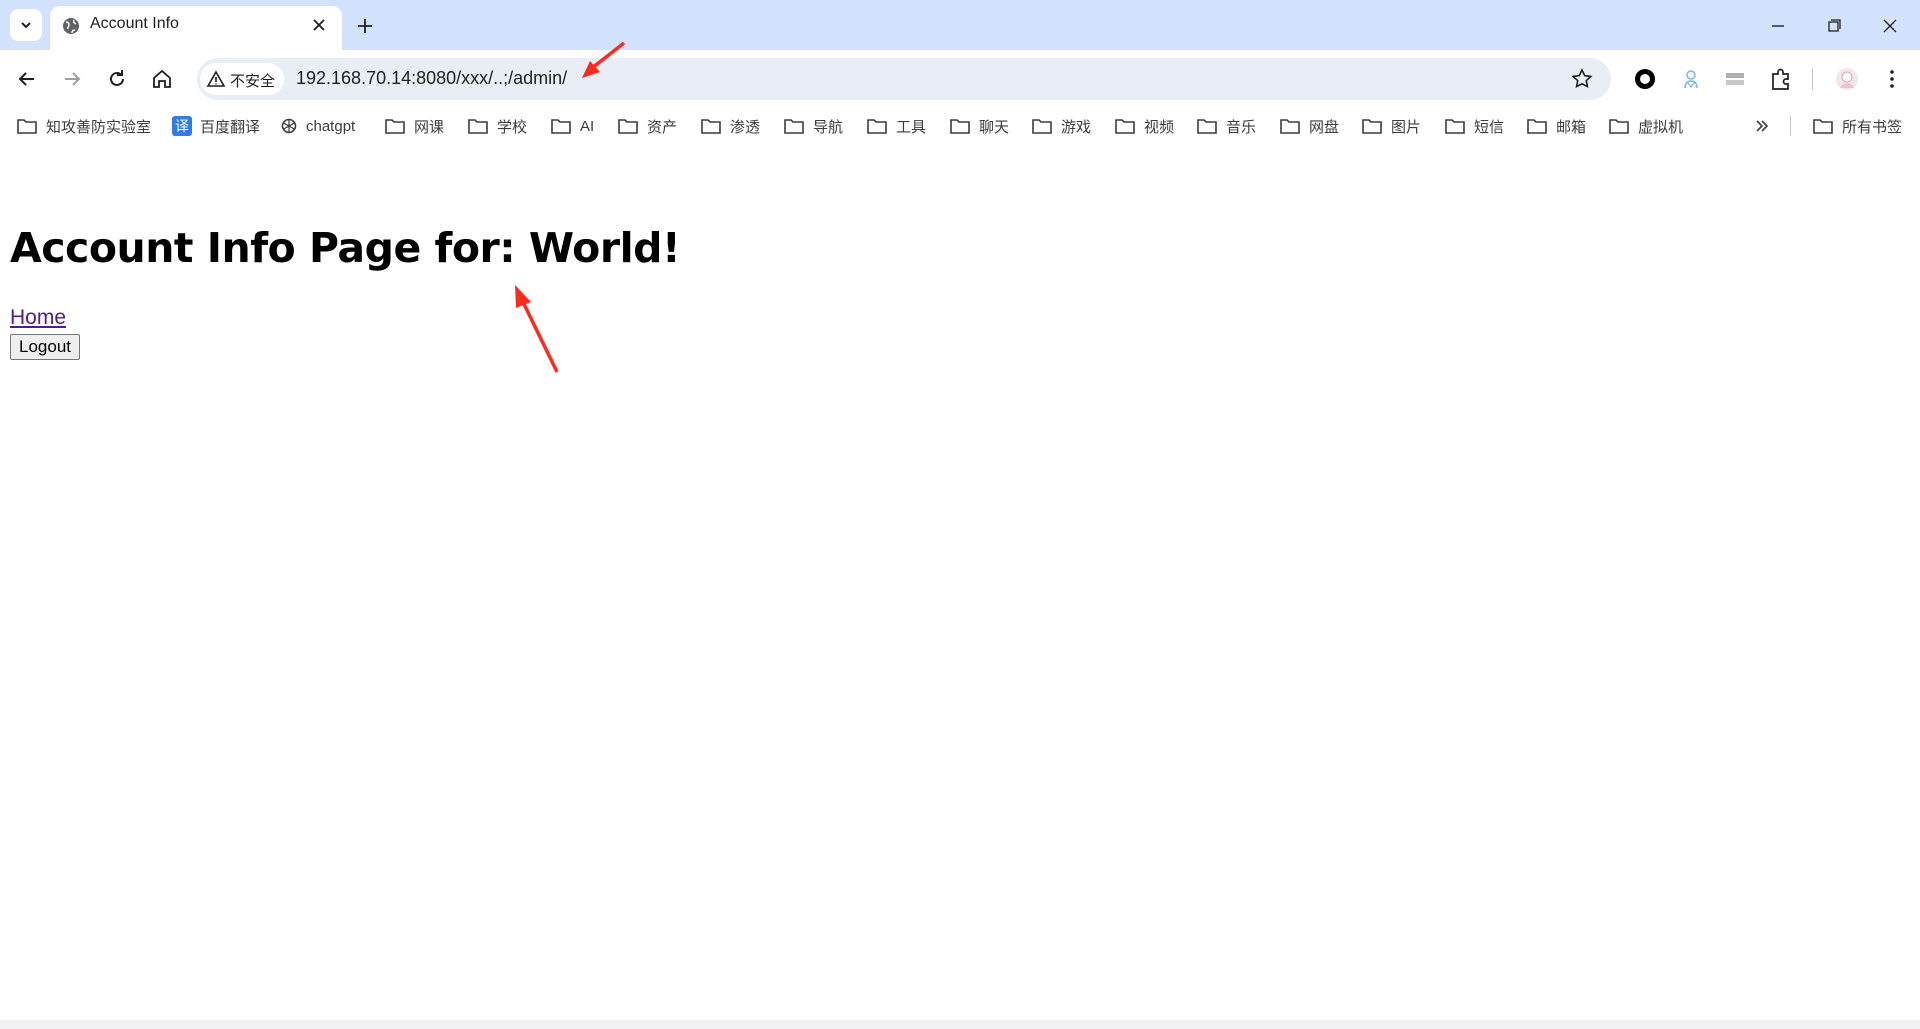 Image resolution: width=1920 pixels, height=1029 pixels. I want to click on warning-icon, so click(216, 78).